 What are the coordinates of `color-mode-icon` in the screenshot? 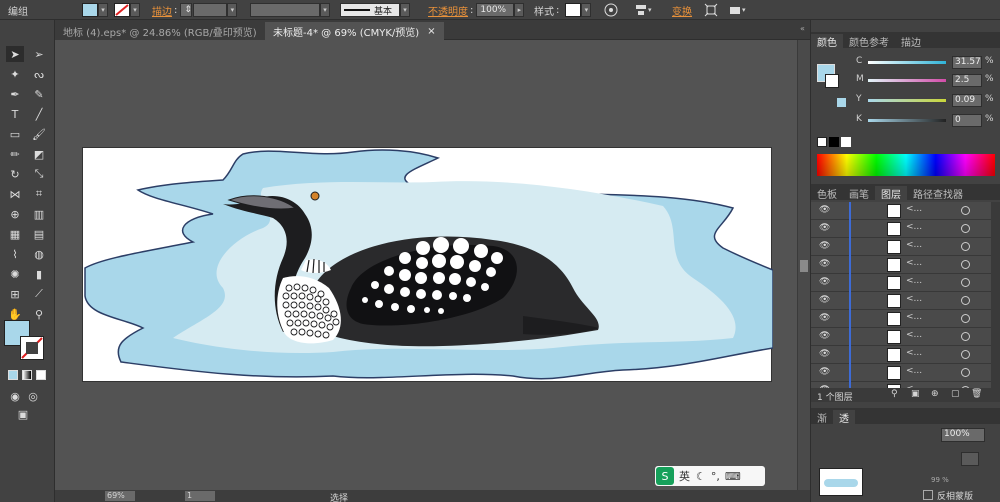 It's located at (13, 375).